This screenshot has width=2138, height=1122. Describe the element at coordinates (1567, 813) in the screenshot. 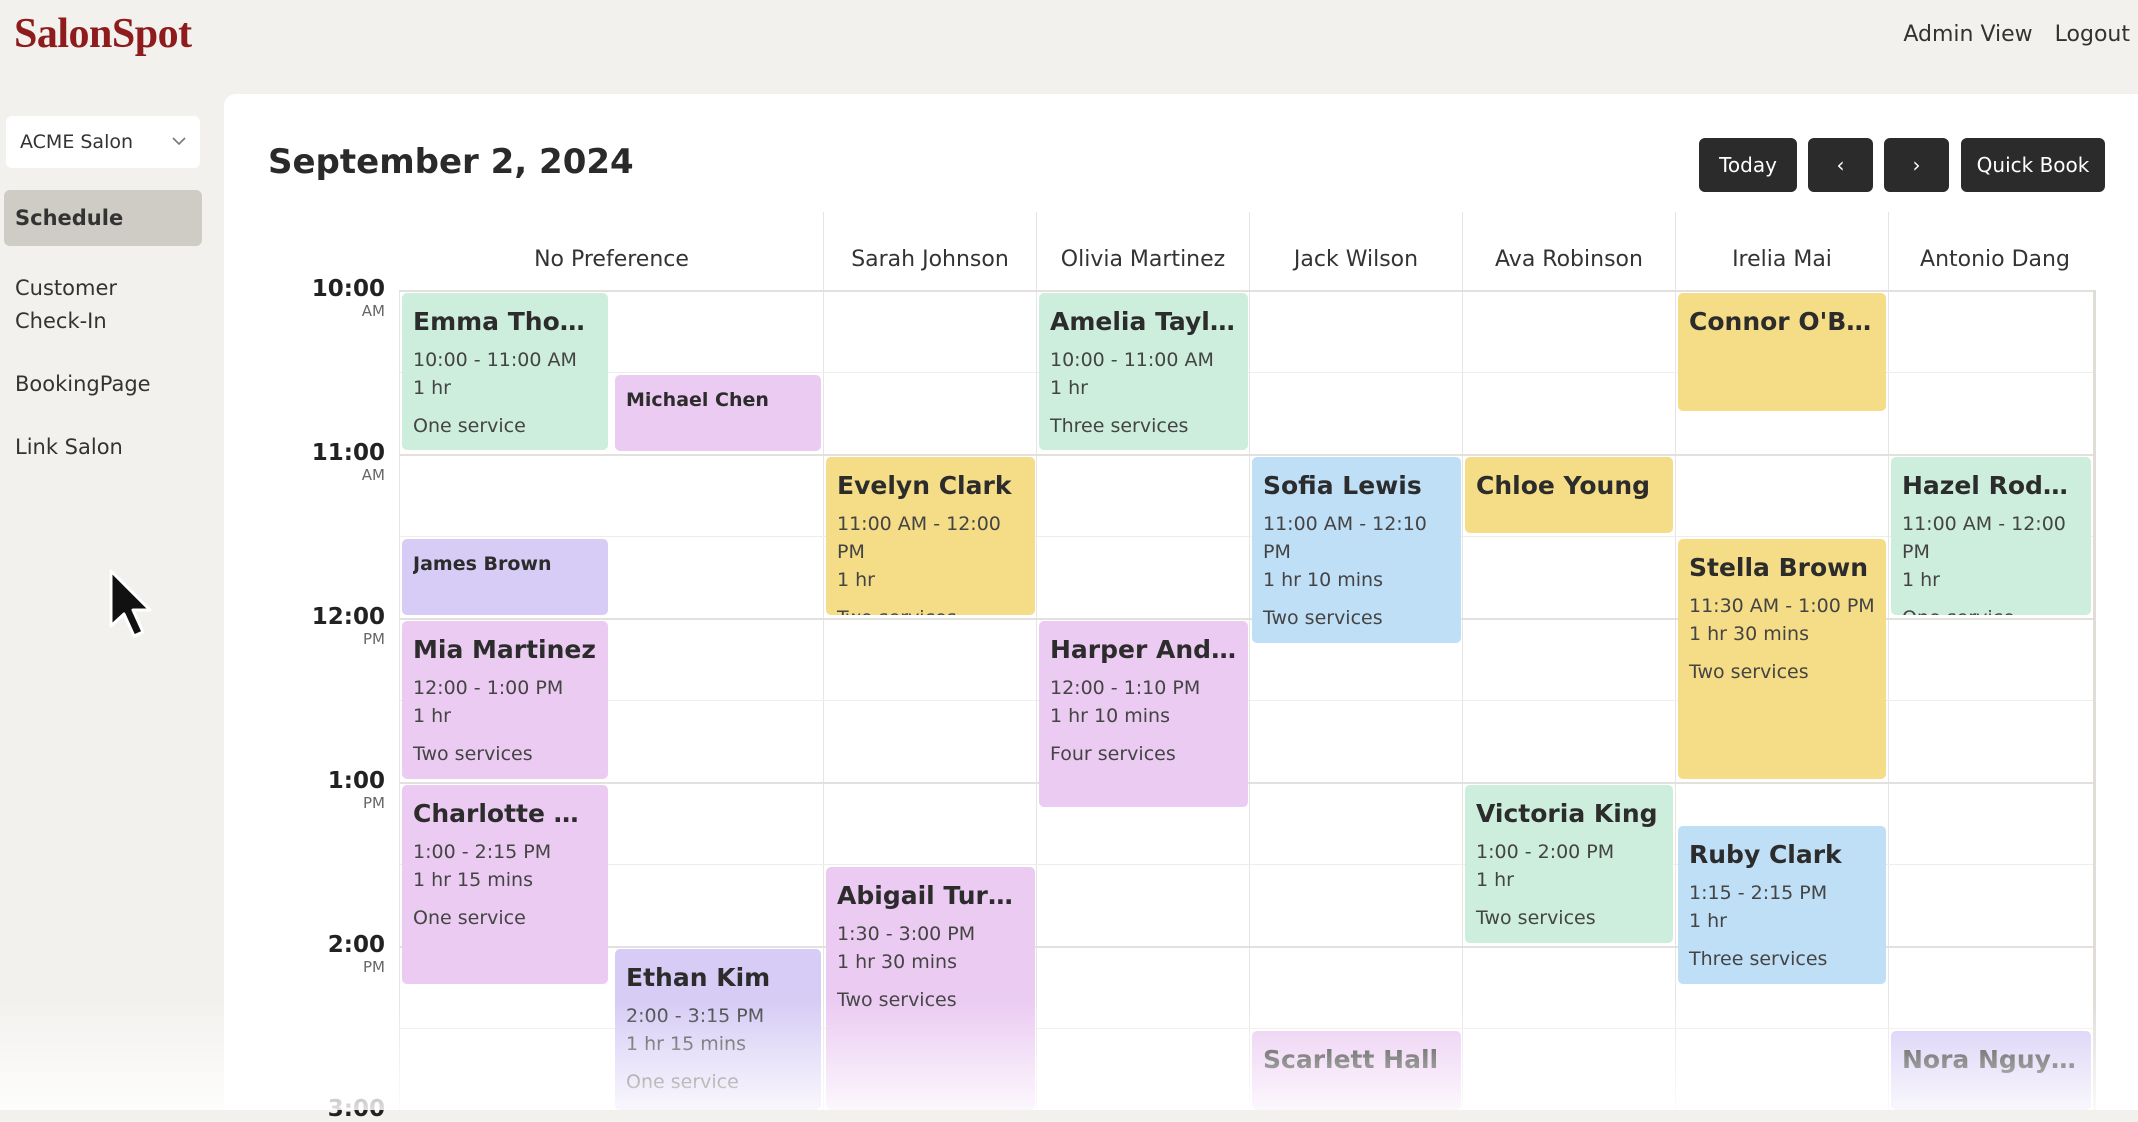

I see `appointment-name: Victoria King` at that location.